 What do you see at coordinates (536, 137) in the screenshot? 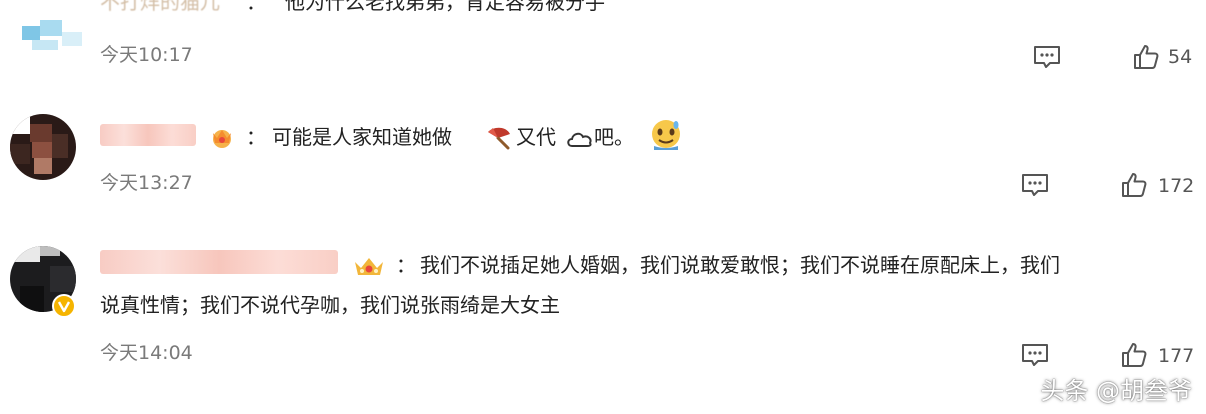
I see `comment-text-part-2: 又代` at bounding box center [536, 137].